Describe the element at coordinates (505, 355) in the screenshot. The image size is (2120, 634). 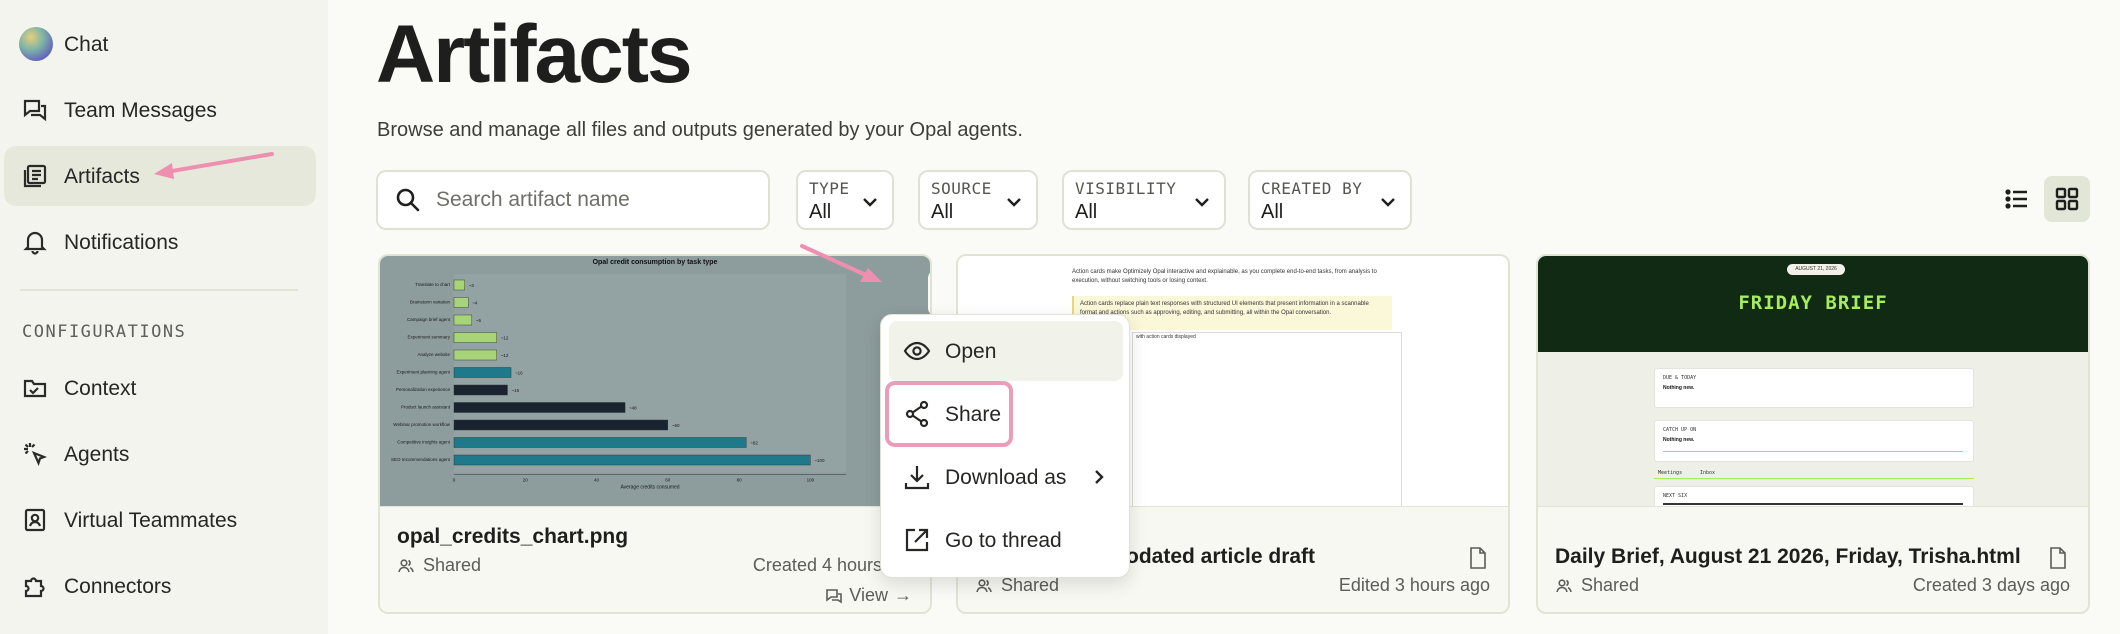
I see `bar-value-label: ~12` at that location.